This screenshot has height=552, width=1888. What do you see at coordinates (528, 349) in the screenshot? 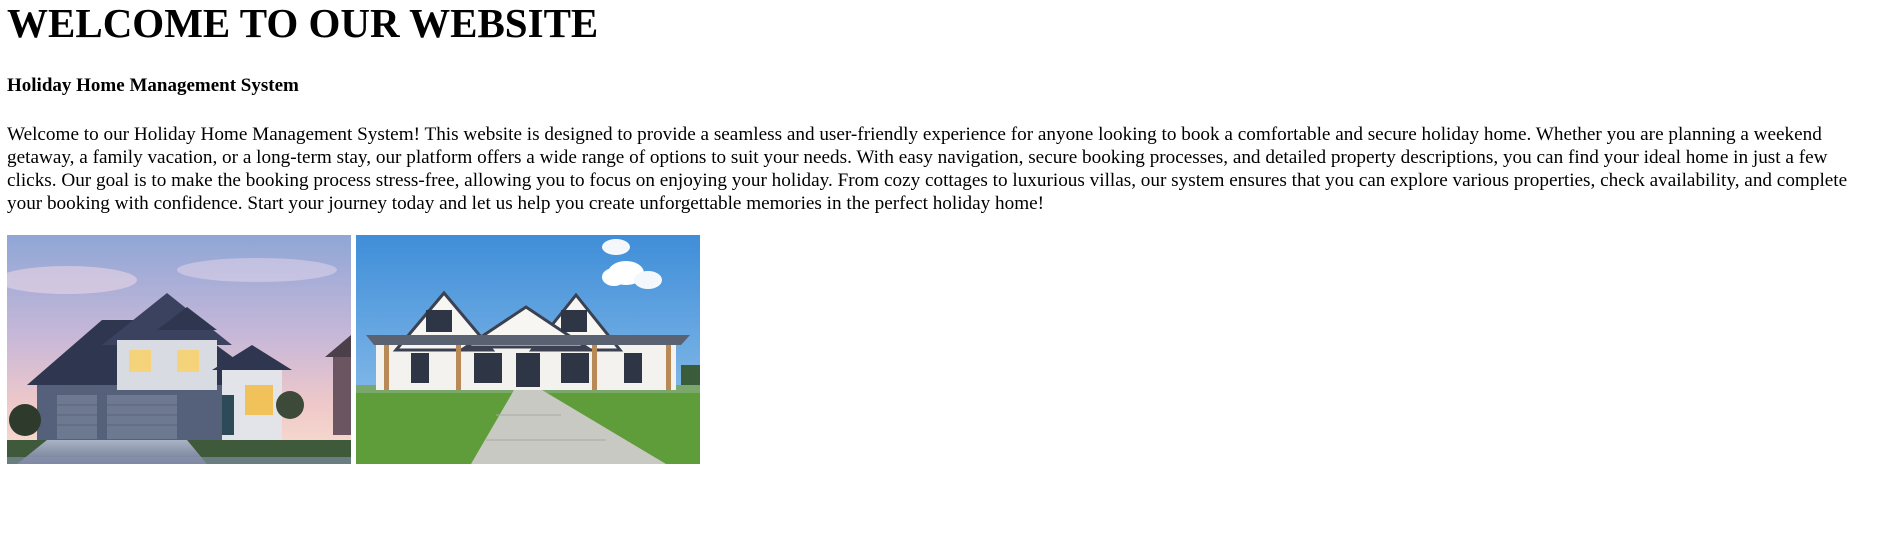
I see `house-photo-farmhouse` at bounding box center [528, 349].